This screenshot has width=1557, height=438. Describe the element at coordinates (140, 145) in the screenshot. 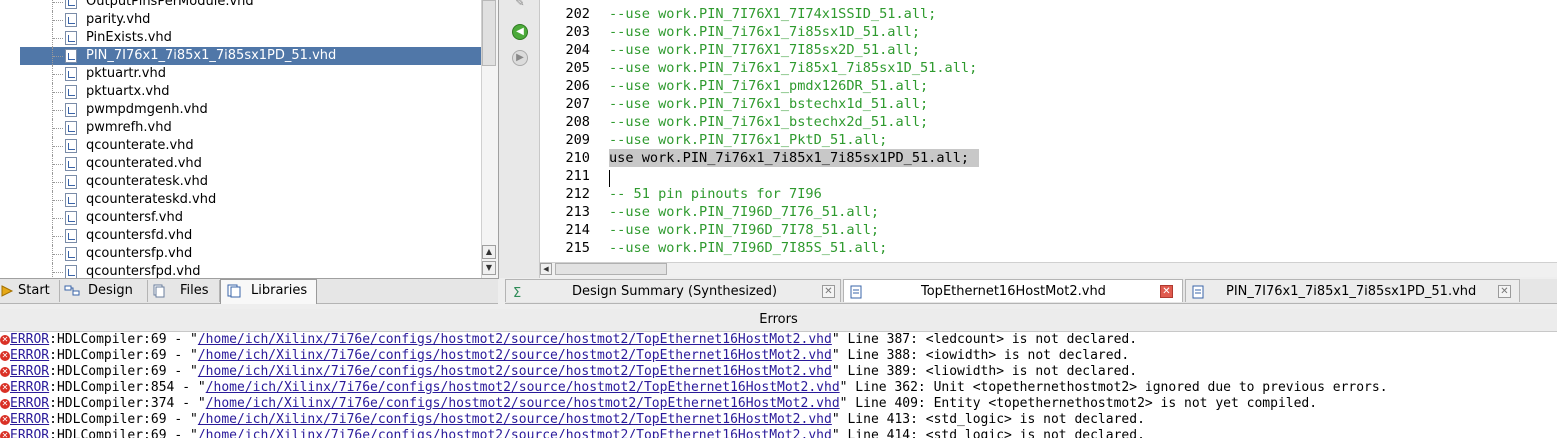

I see `file-tree-item-label: qcounterate.vhd` at that location.